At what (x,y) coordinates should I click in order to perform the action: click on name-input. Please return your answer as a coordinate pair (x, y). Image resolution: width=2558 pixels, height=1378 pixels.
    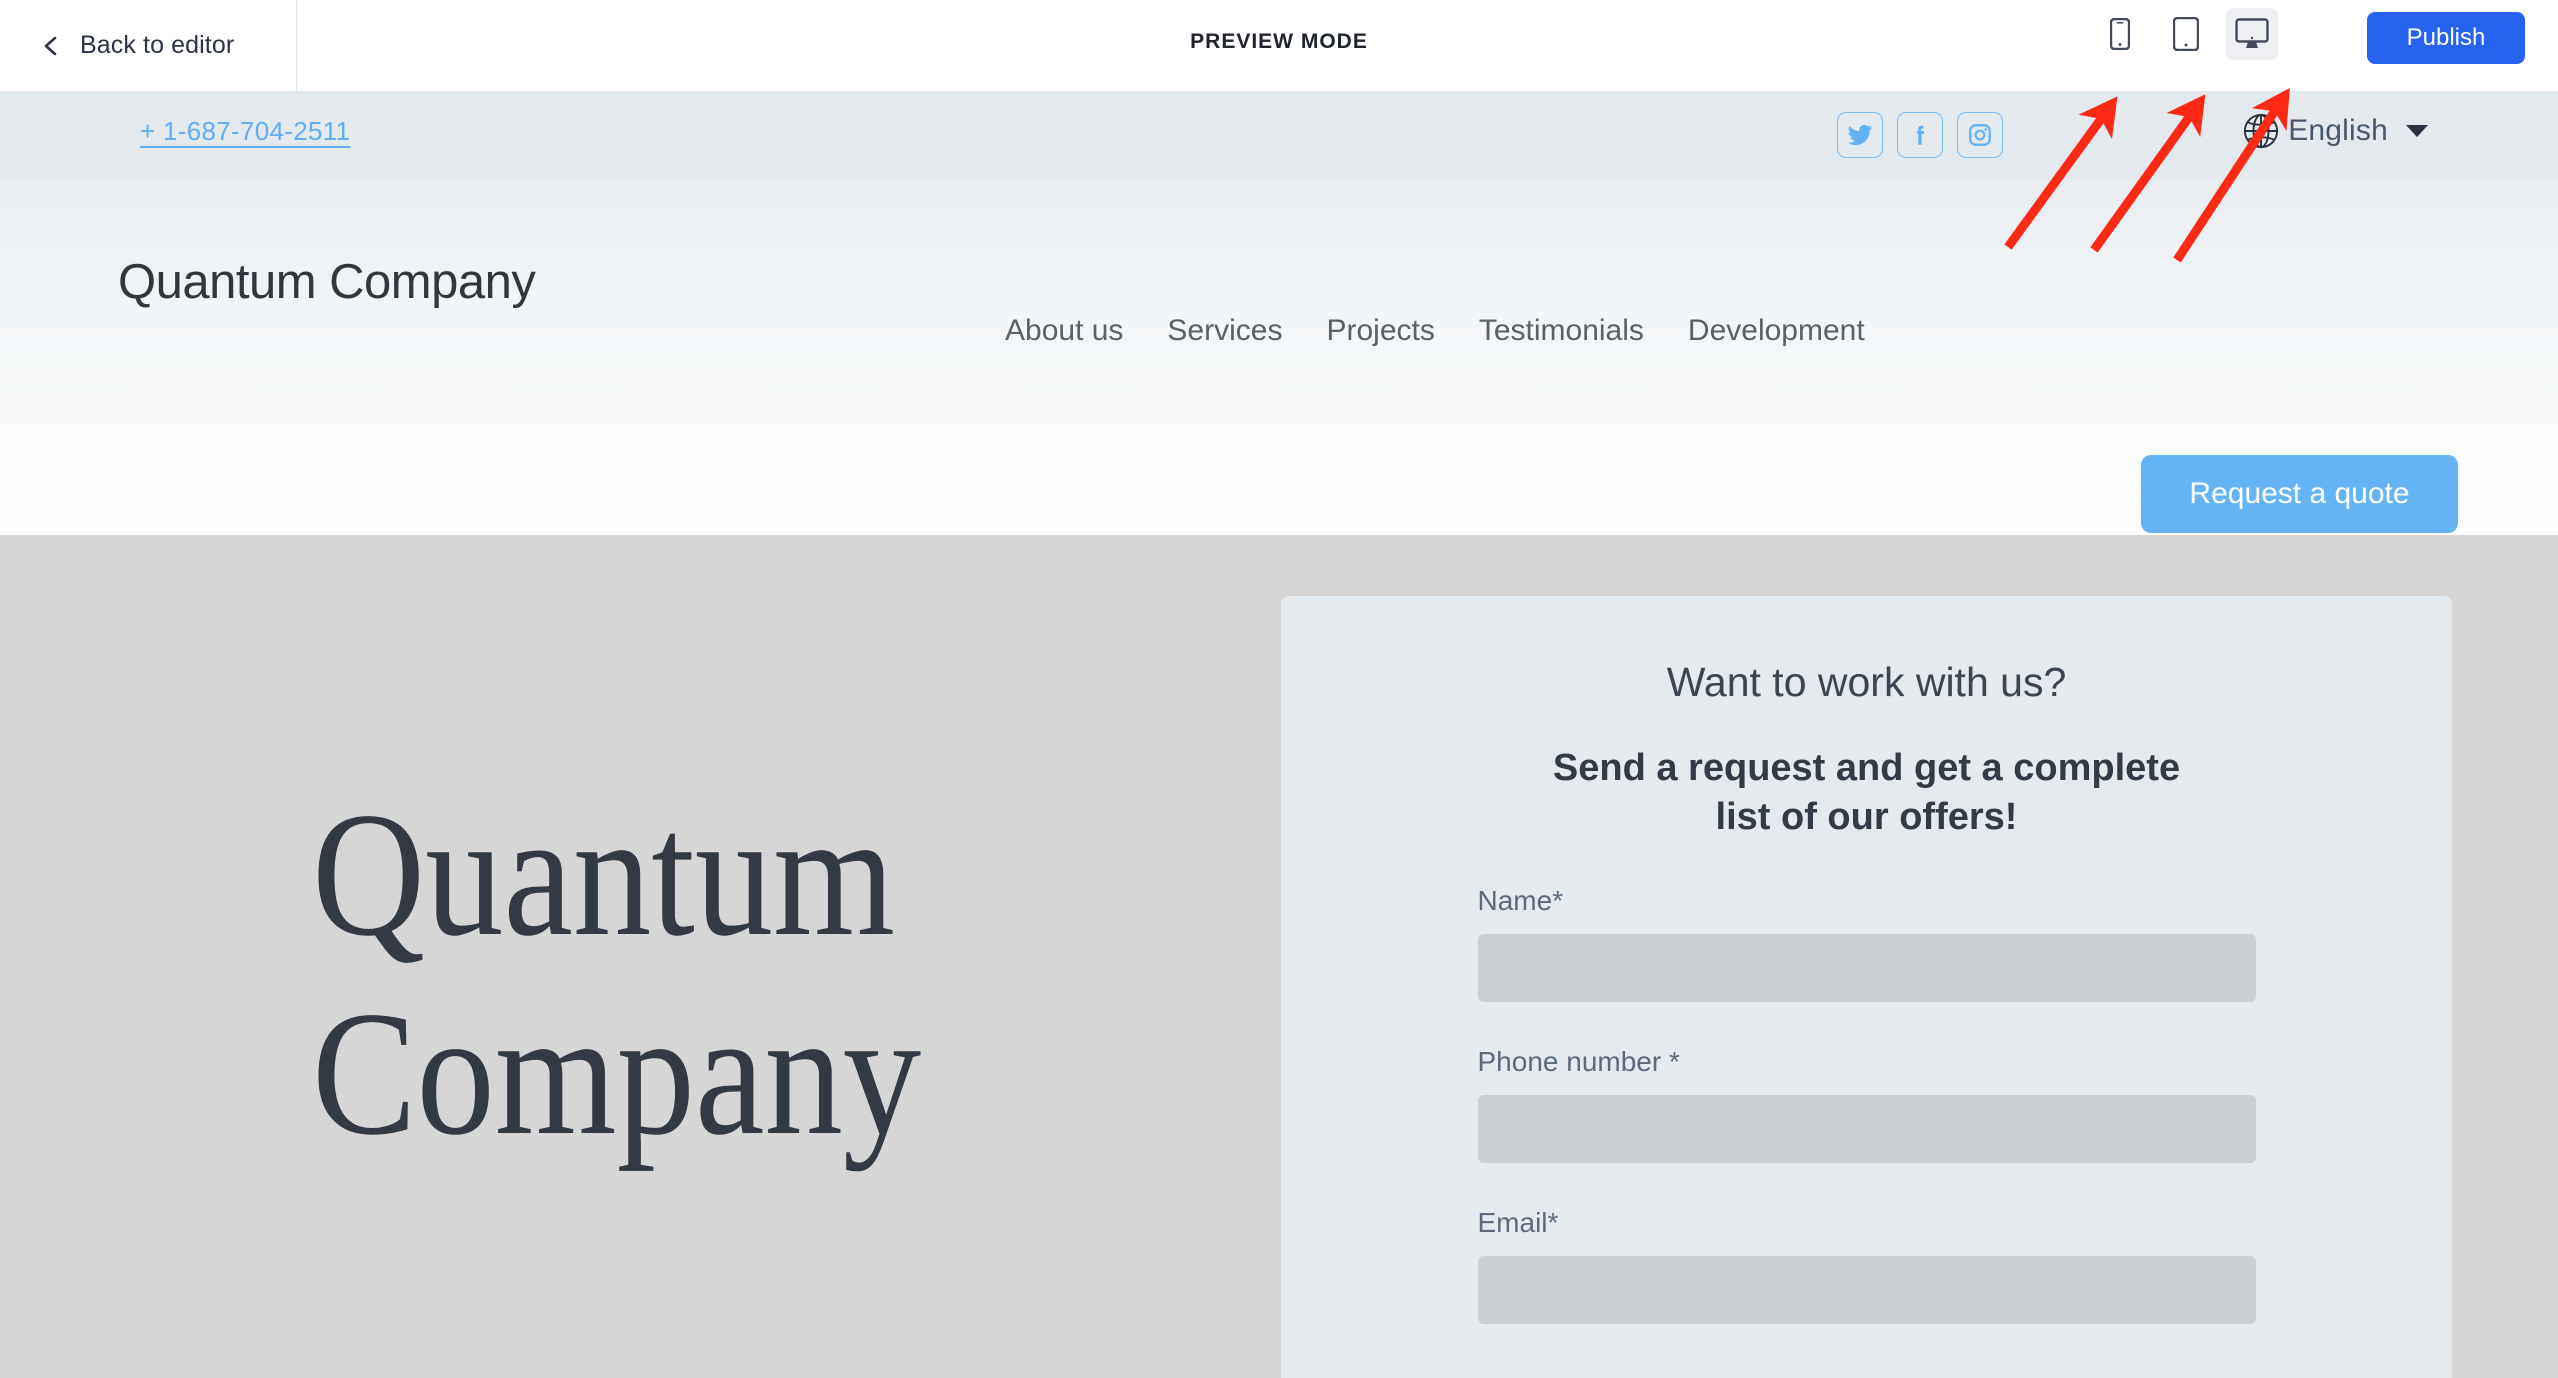
    Looking at the image, I should click on (1866, 968).